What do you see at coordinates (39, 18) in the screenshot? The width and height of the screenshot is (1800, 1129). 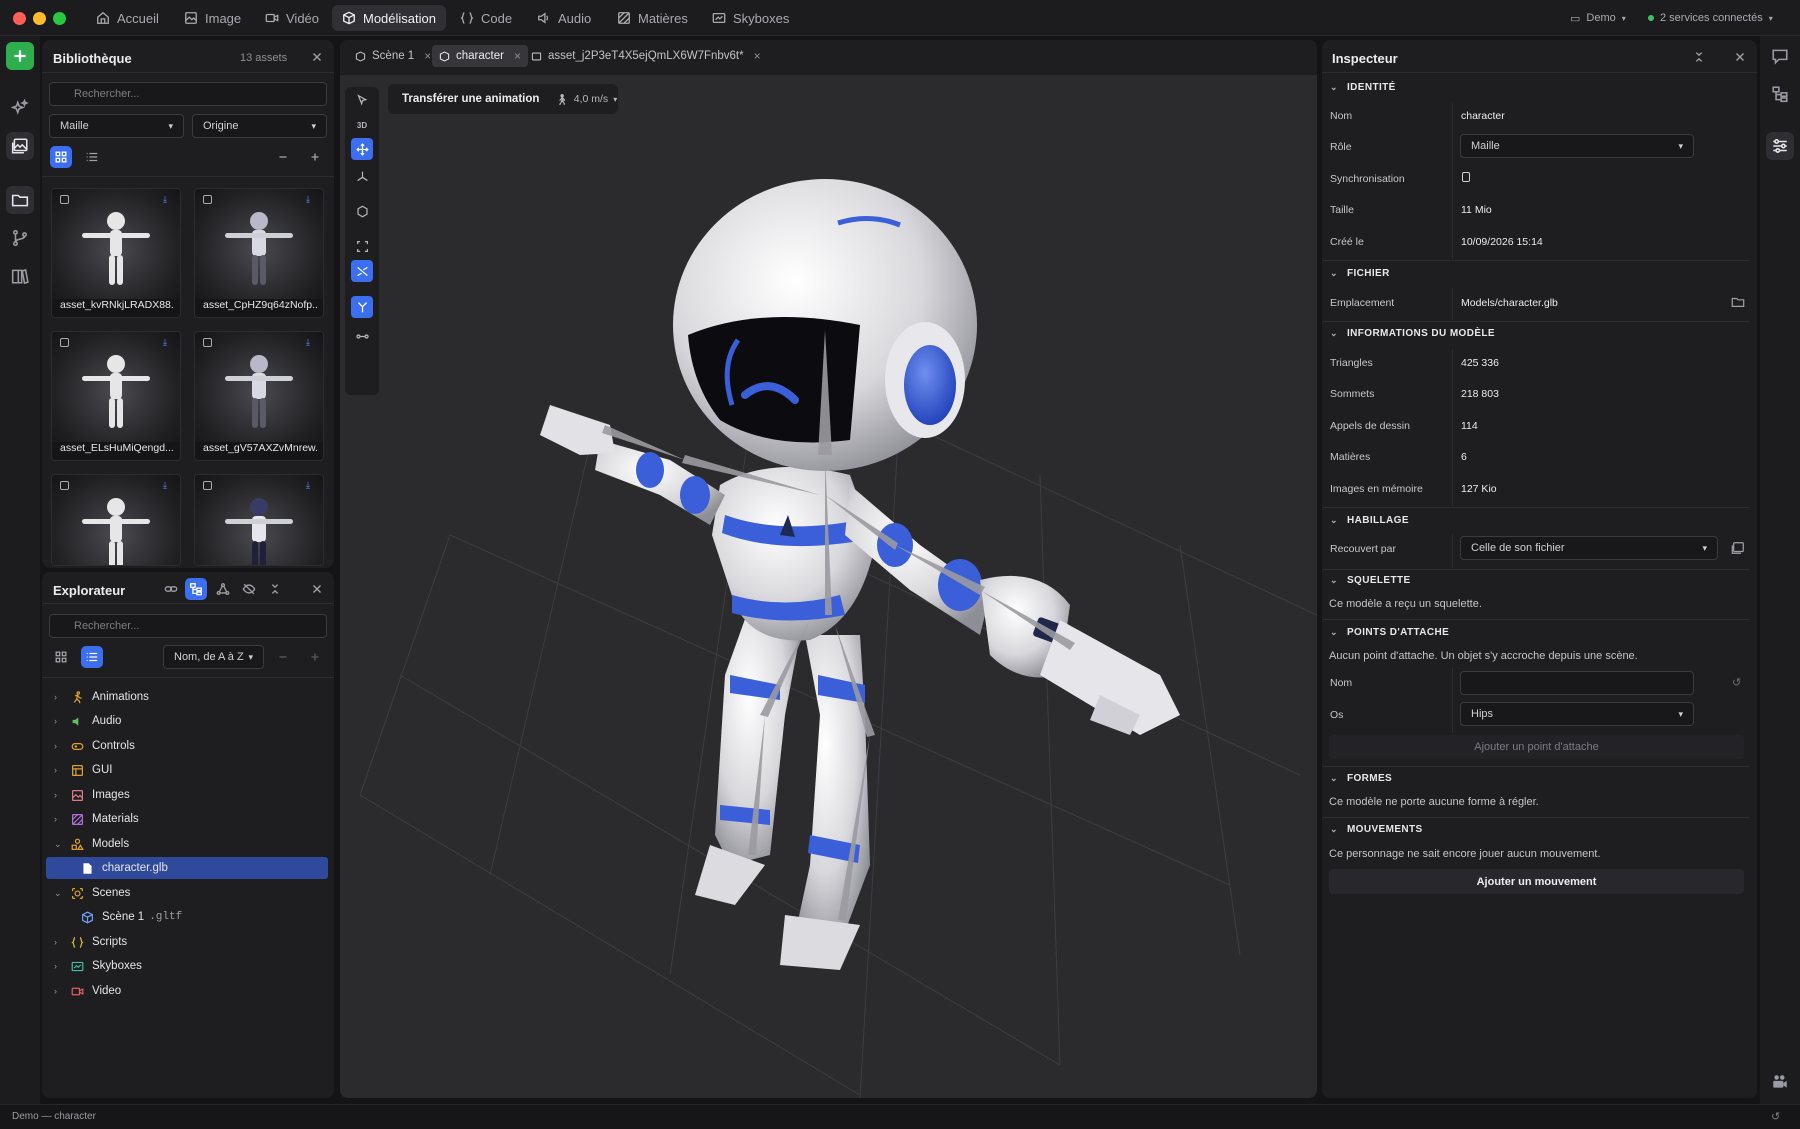 I see `minimize-window-button` at bounding box center [39, 18].